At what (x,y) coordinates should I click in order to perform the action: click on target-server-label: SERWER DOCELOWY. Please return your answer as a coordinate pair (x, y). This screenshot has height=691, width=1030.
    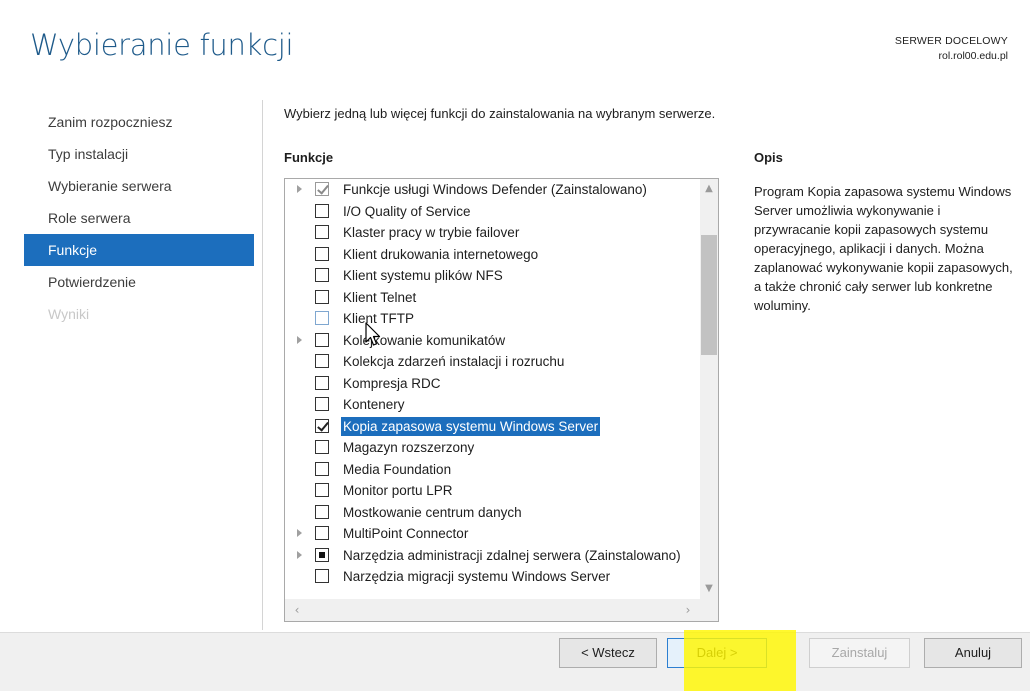
    Looking at the image, I should click on (951, 41).